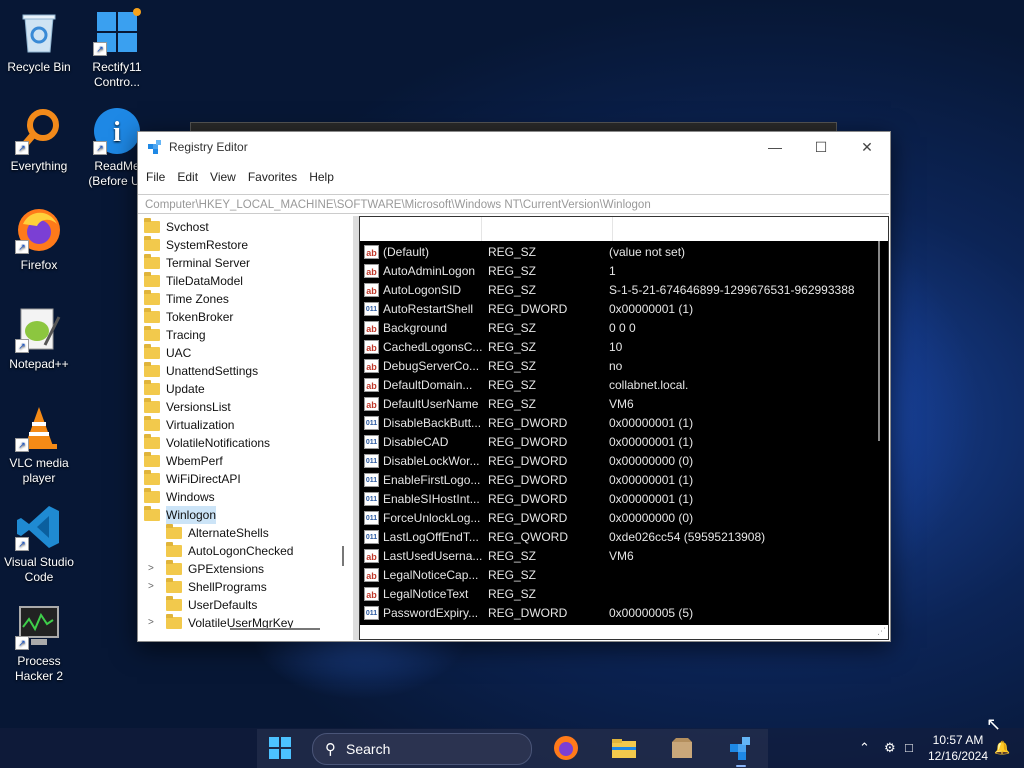 Image resolution: width=1024 pixels, height=768 pixels. I want to click on svg-text: i, so click(117, 132).